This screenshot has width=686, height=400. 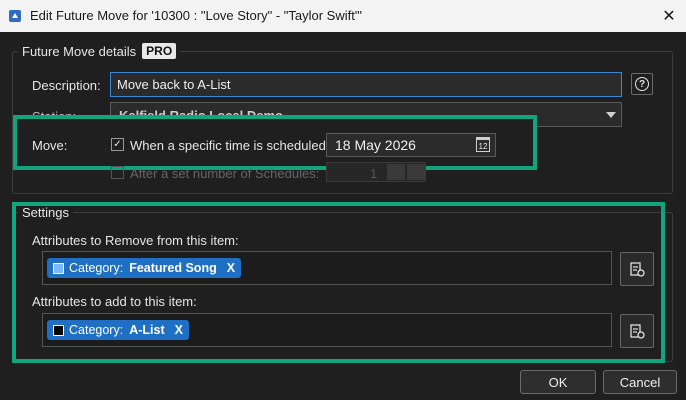 What do you see at coordinates (275, 142) in the screenshot?
I see `move-highlight-box` at bounding box center [275, 142].